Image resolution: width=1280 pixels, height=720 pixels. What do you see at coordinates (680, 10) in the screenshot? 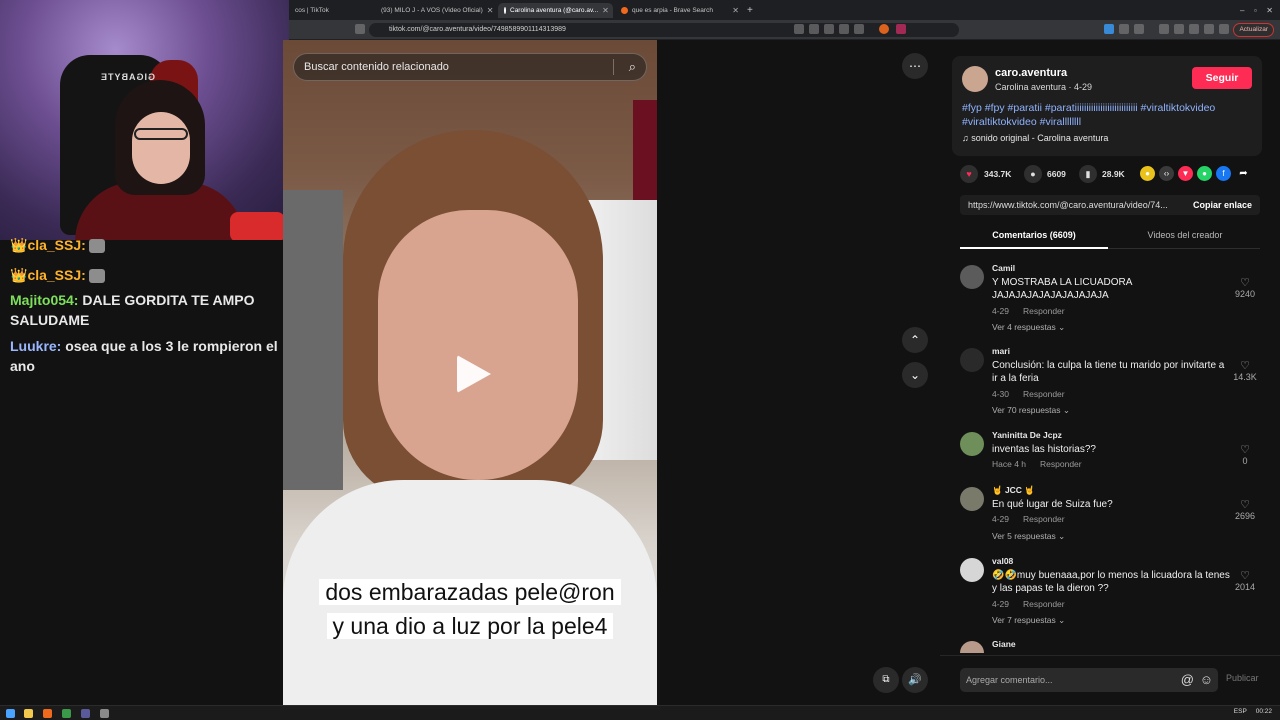
I see `browser-tab-brave-search: que es arpia - Brave Search ✕` at bounding box center [680, 10].